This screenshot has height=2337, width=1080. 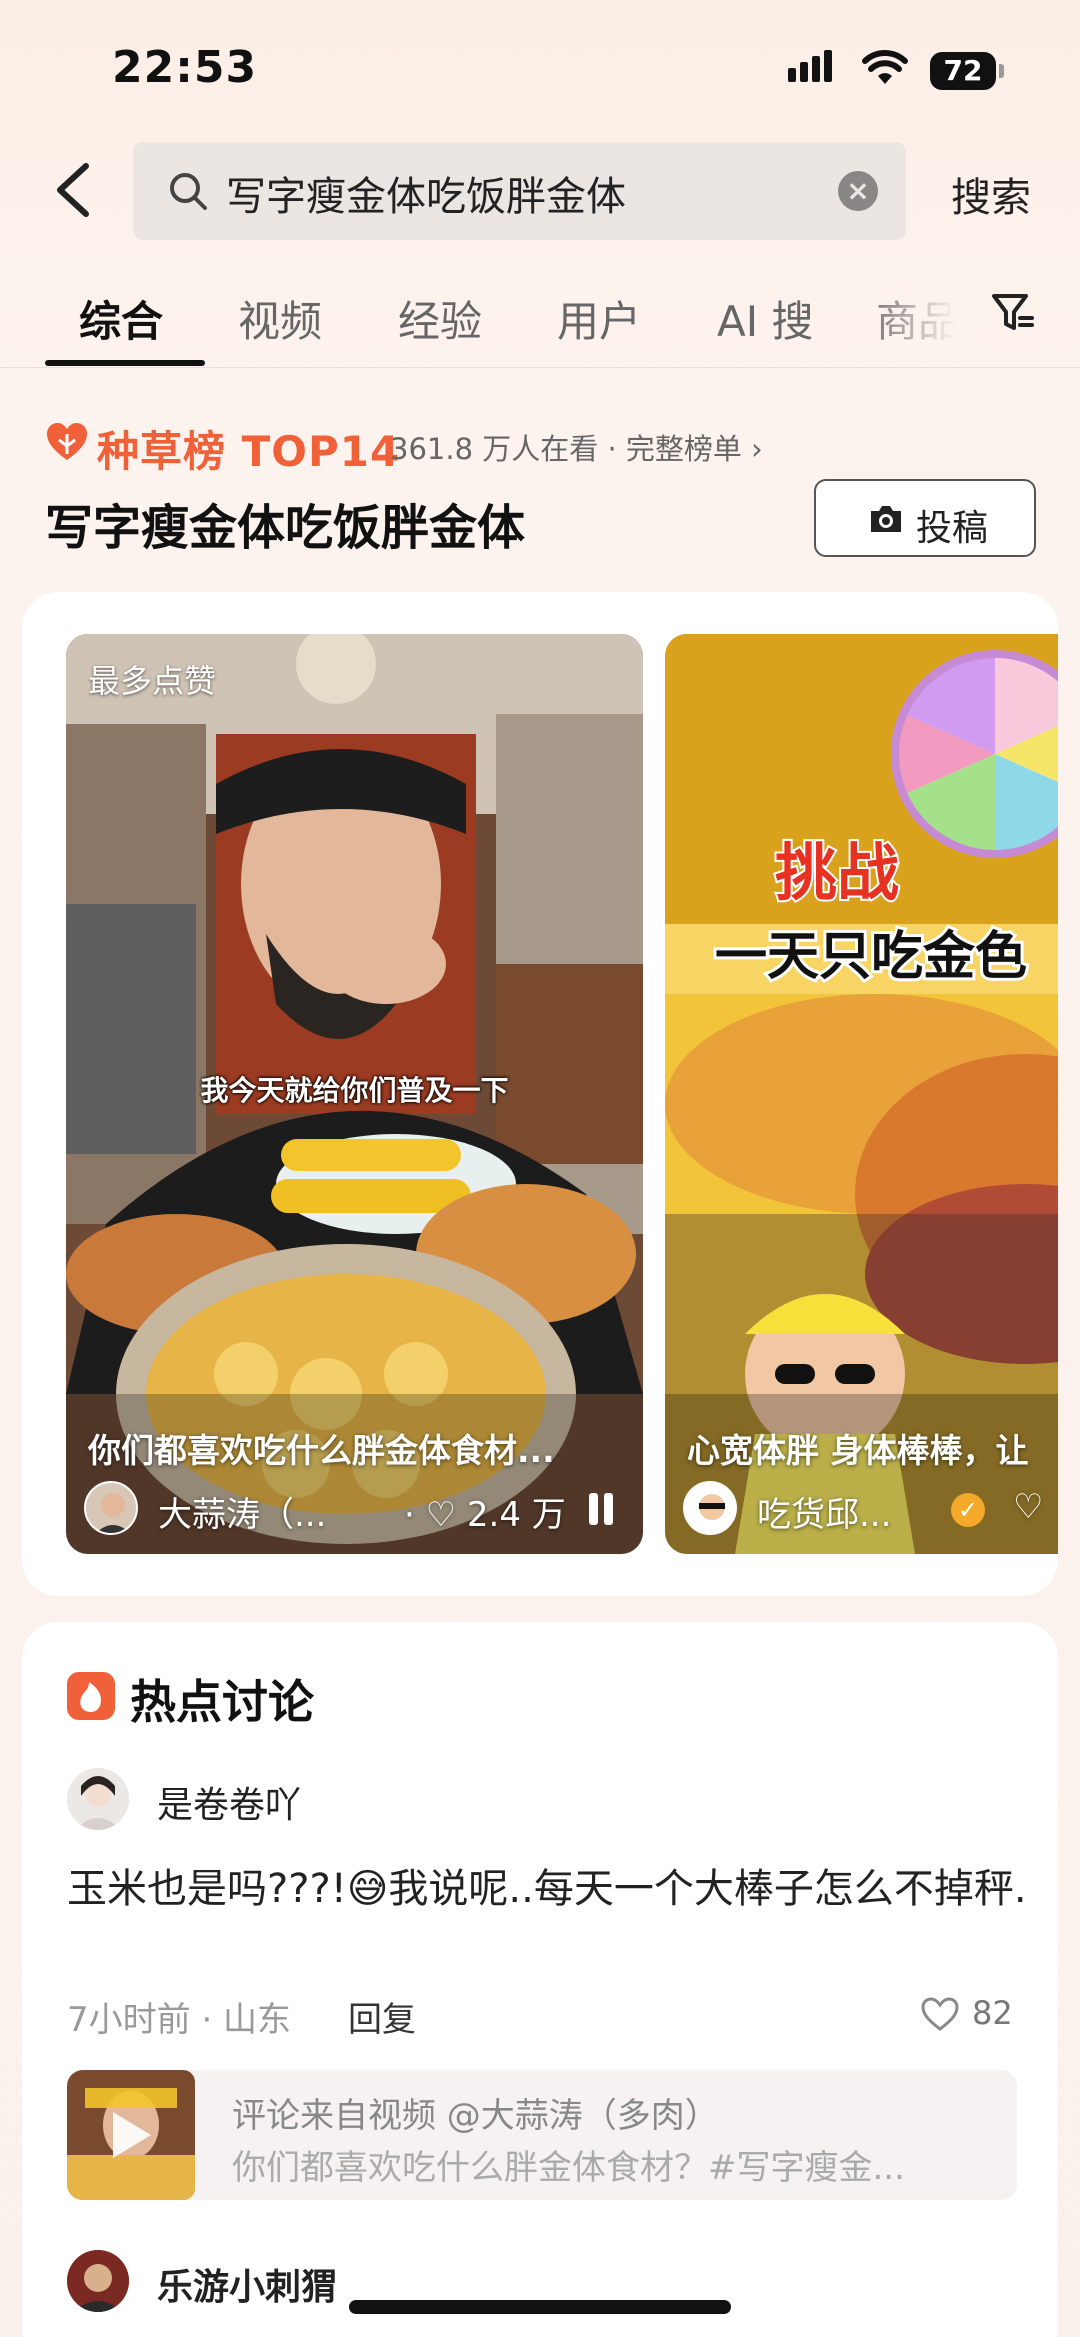 What do you see at coordinates (475, 2116) in the screenshot?
I see `source-video-attribution: 评论来自视频 @大蒜涛（多肉）` at bounding box center [475, 2116].